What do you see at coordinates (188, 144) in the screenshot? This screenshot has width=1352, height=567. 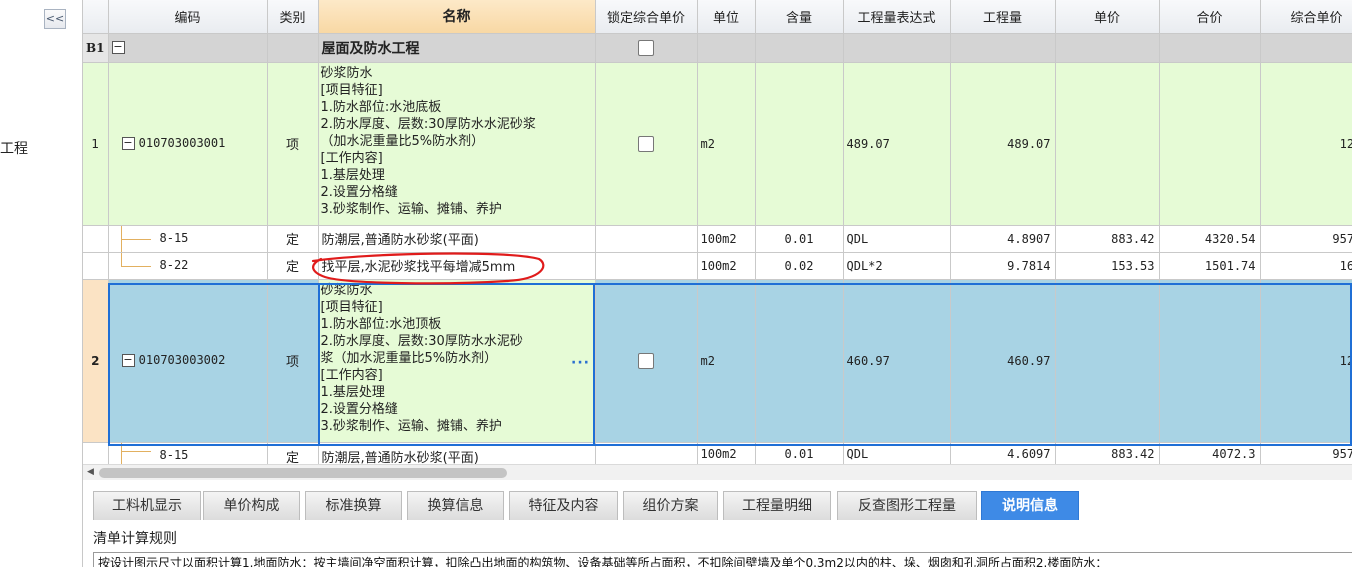 I see `code-cell: − 010703003001` at bounding box center [188, 144].